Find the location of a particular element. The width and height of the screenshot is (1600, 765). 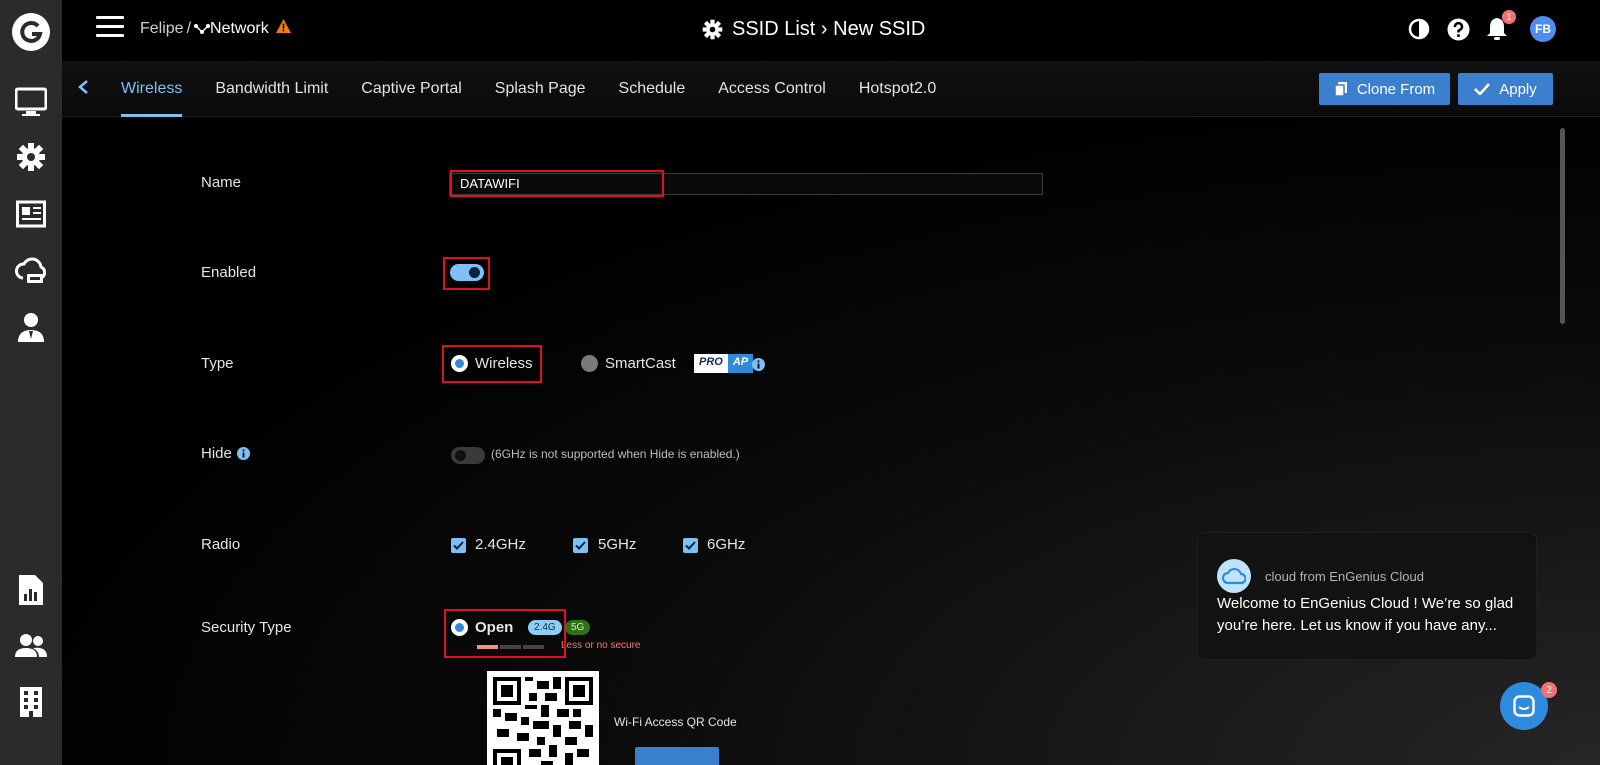

band-badge-5g: 5G is located at coordinates (578, 627).